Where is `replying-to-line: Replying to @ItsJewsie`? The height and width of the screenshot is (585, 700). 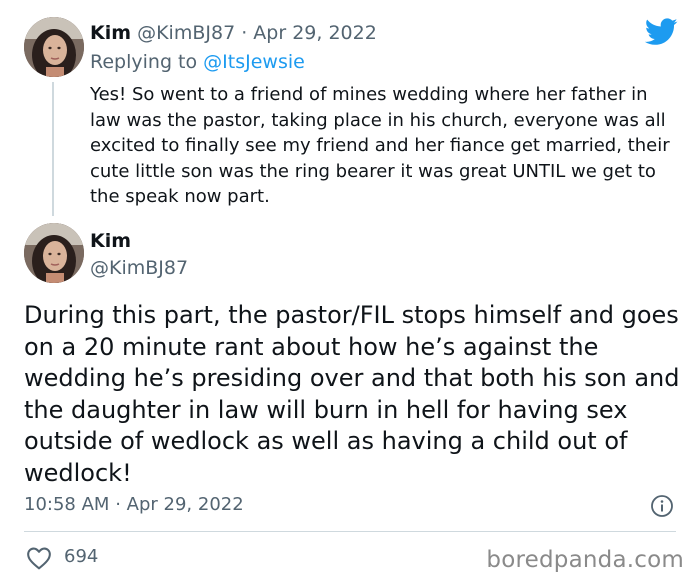 replying-to-line: Replying to @ItsJewsie is located at coordinates (197, 62).